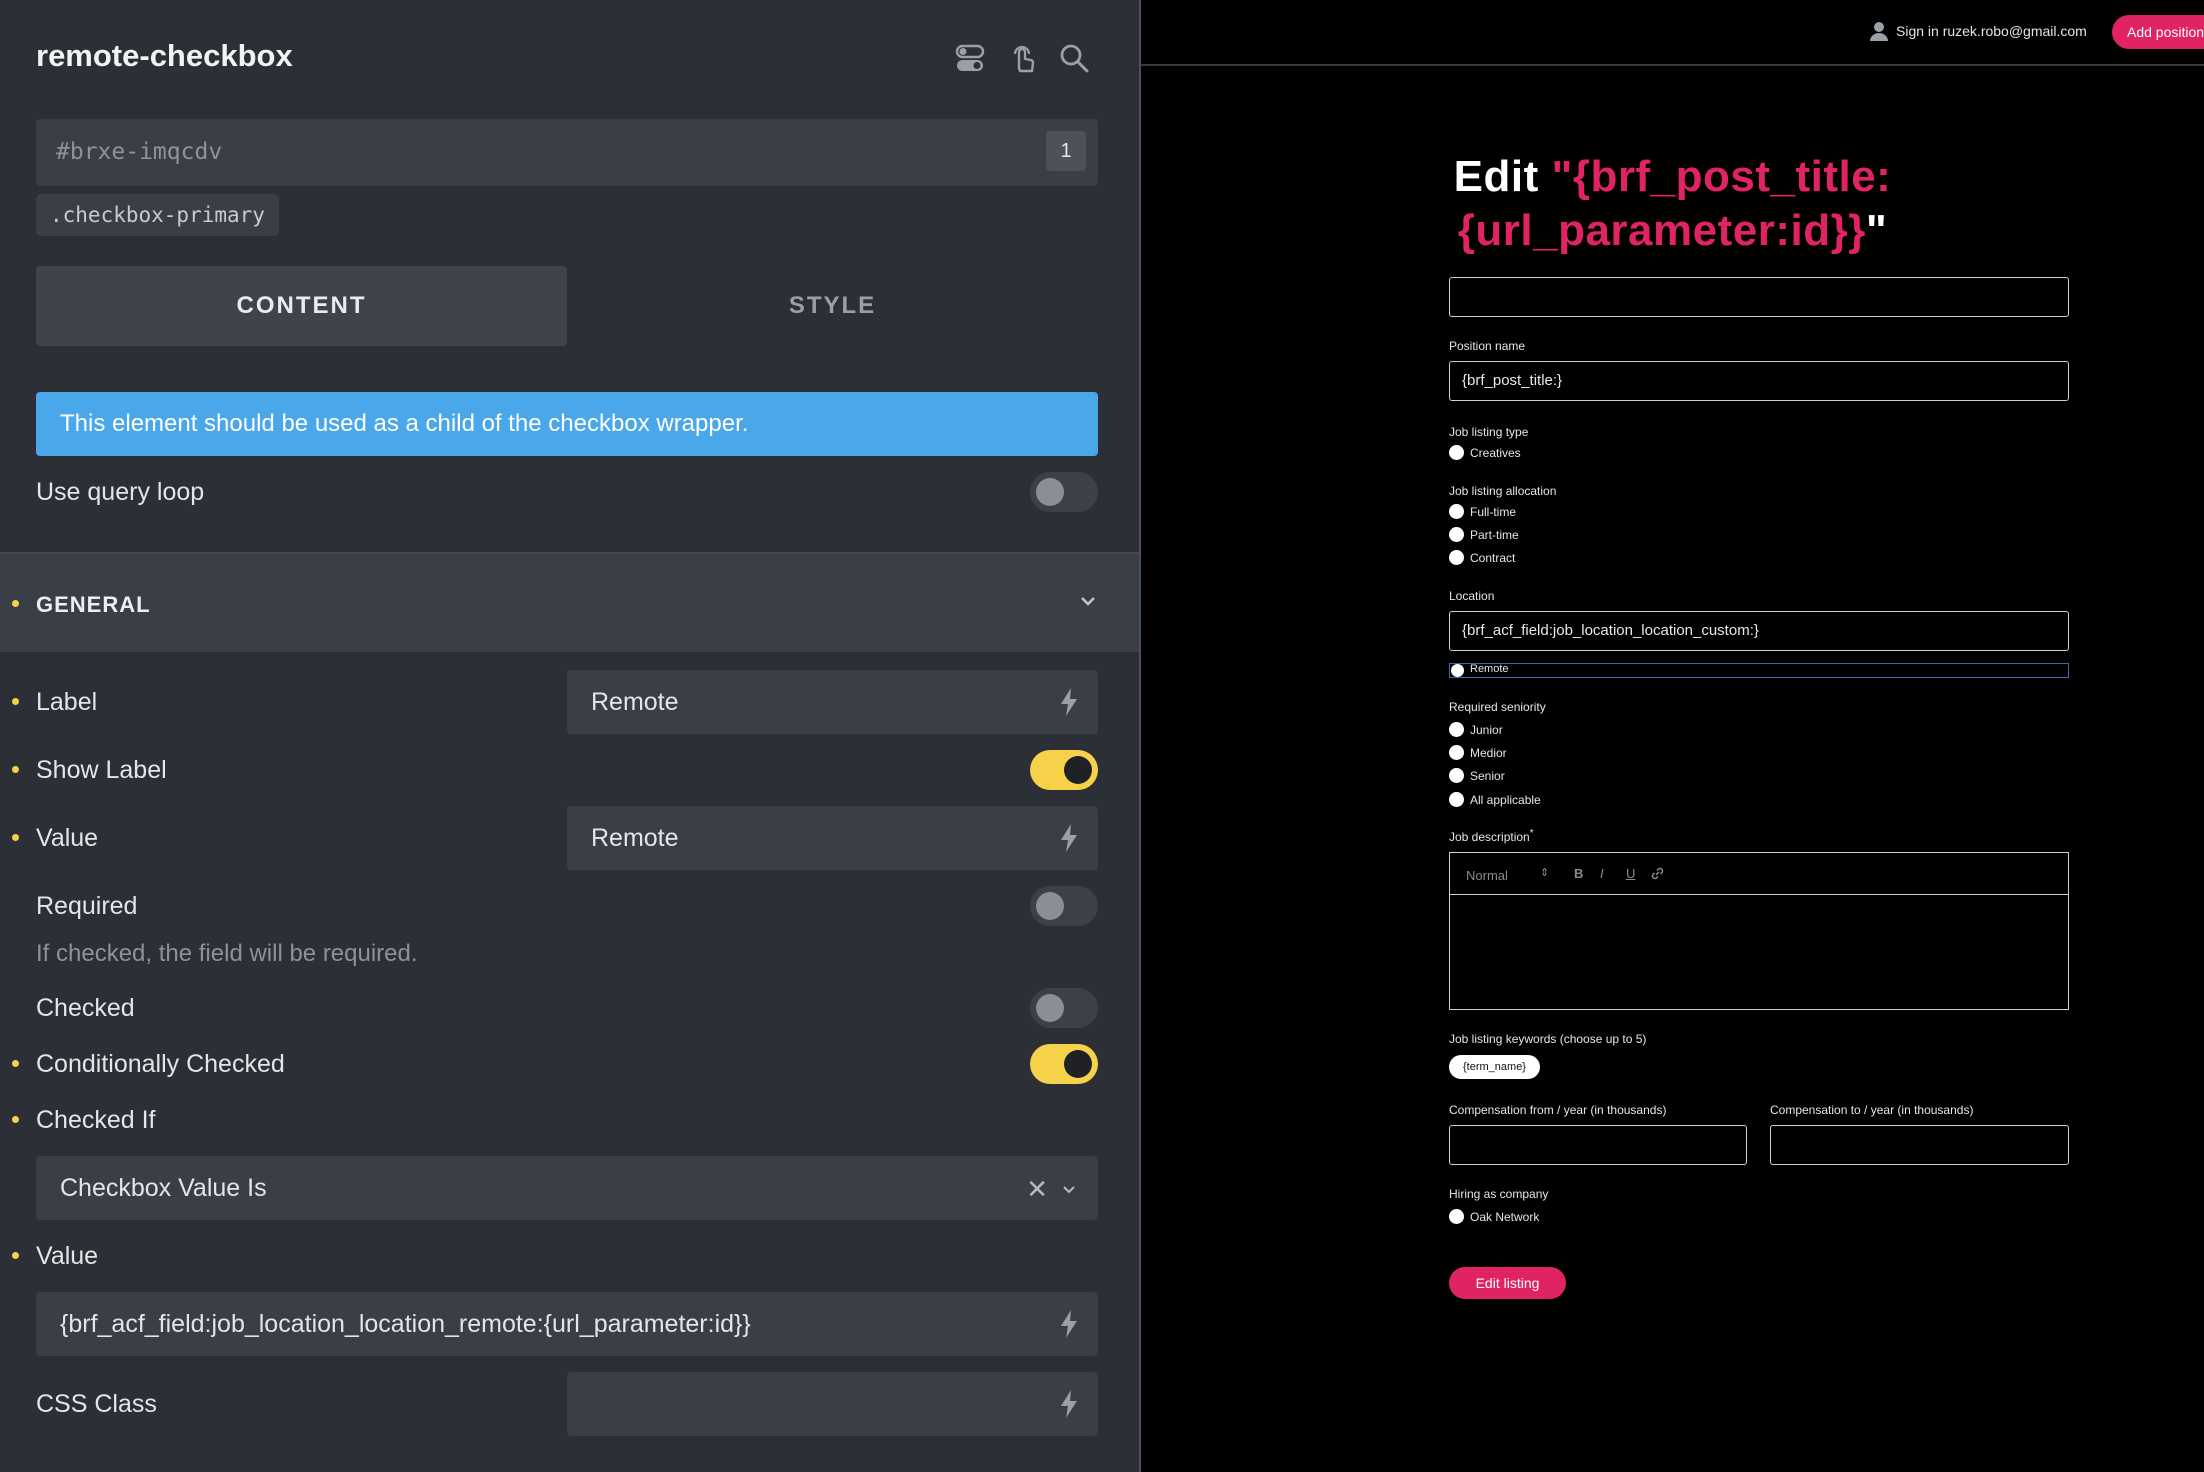 This screenshot has height=1472, width=2204. What do you see at coordinates (85, 1008) in the screenshot?
I see `checked-label: Checked` at bounding box center [85, 1008].